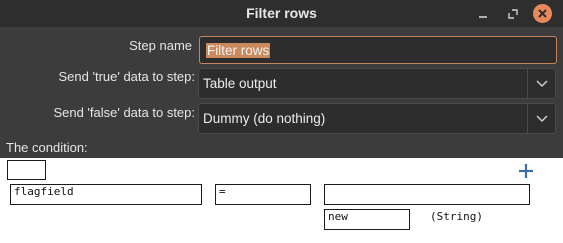  Describe the element at coordinates (127, 76) in the screenshot. I see `send-true-label: Send 'true' data to step:` at that location.